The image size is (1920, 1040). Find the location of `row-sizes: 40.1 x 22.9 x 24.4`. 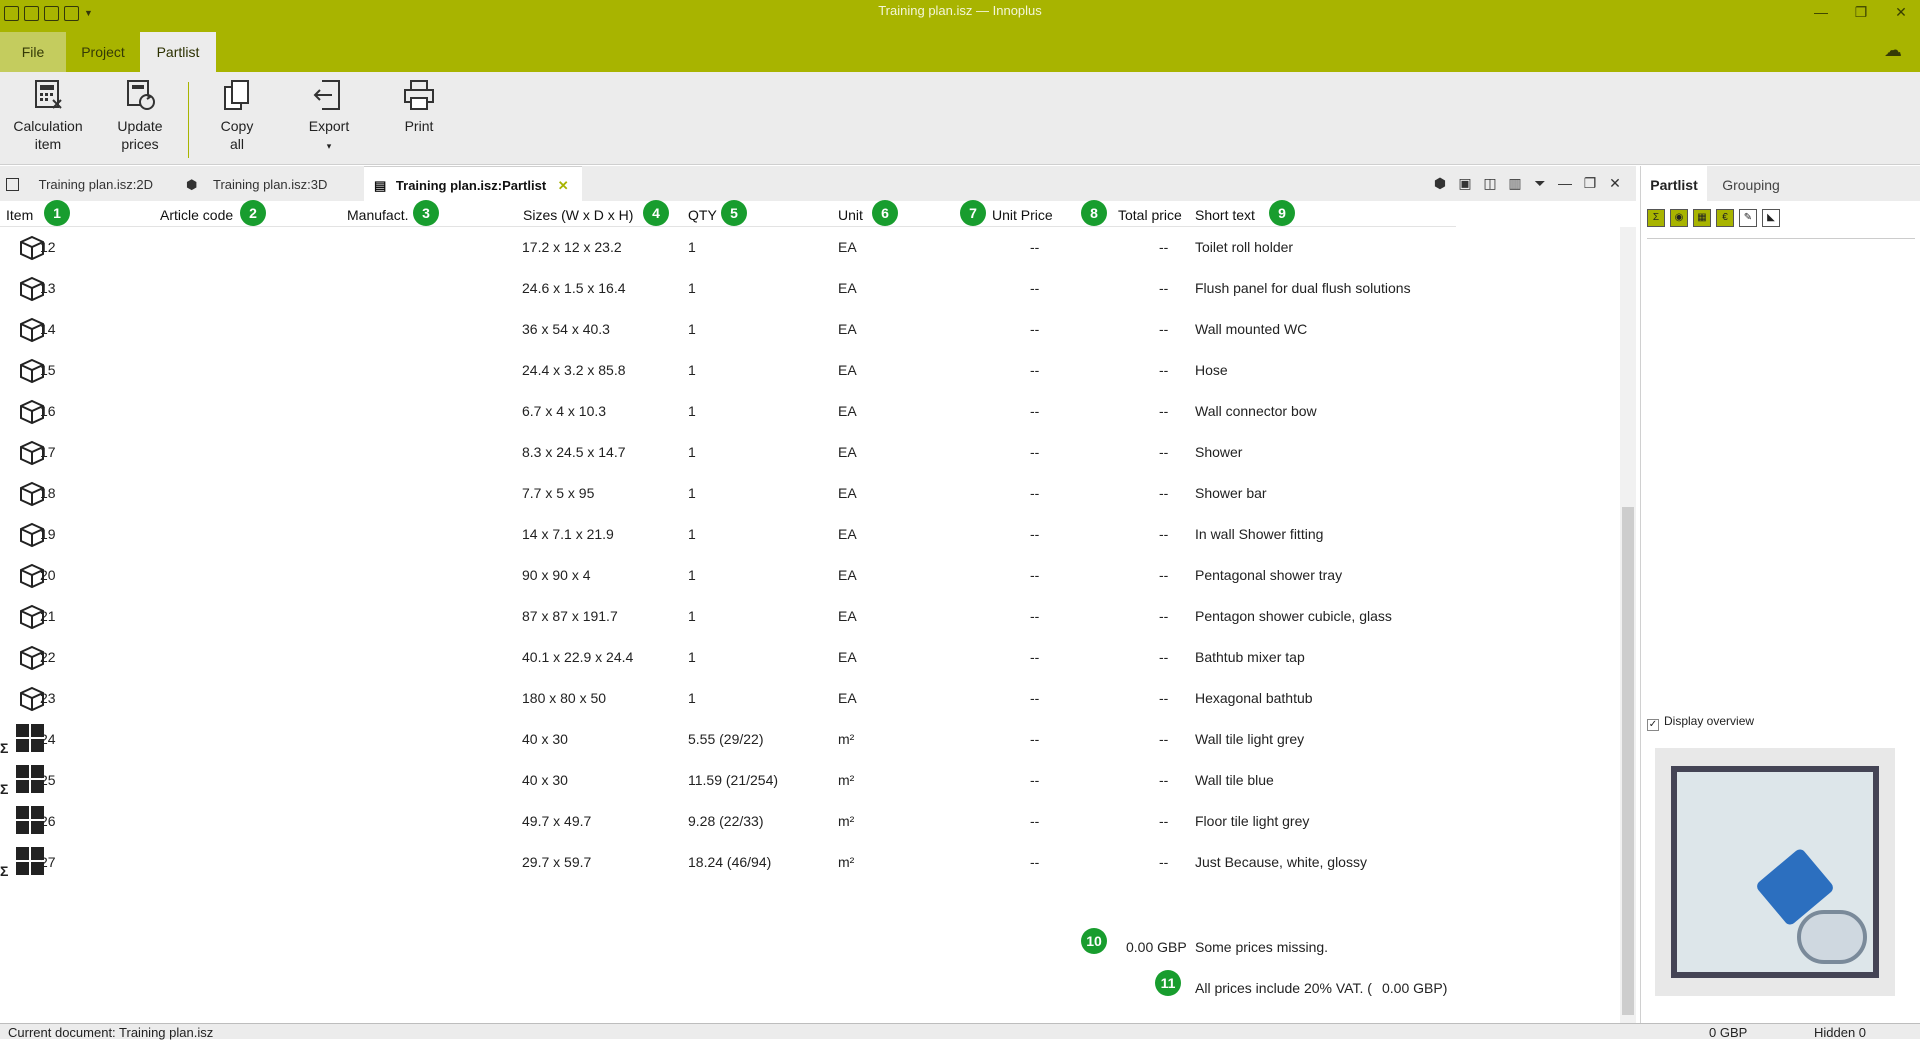

row-sizes: 40.1 x 22.9 x 24.4 is located at coordinates (578, 657).